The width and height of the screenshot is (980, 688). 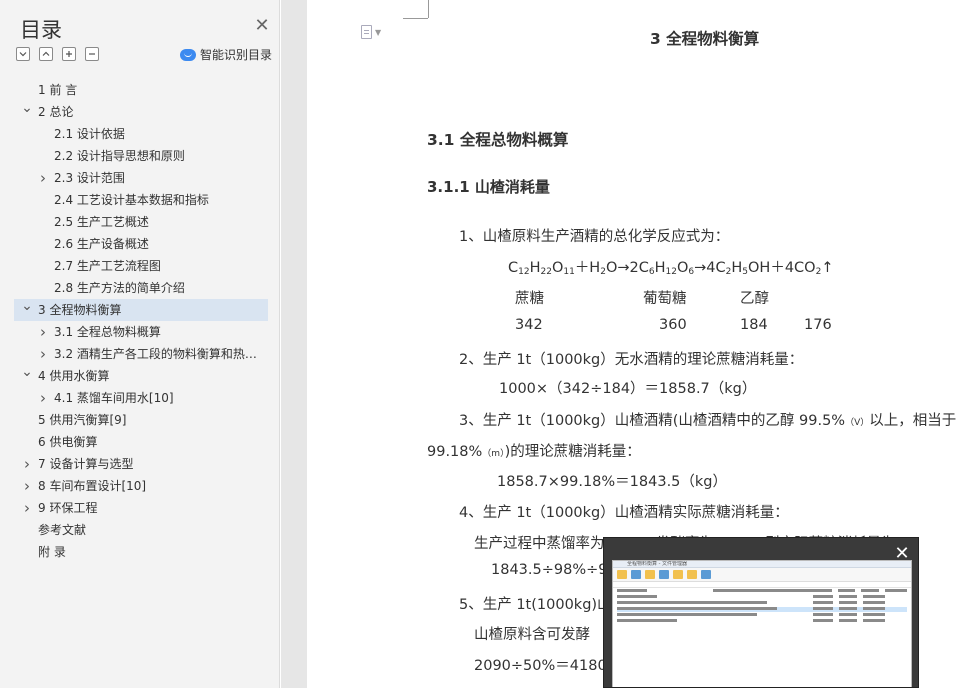 I want to click on thumbnail-address-bar, so click(x=762, y=585).